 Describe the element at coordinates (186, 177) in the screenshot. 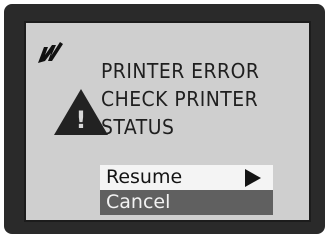

I see `resume-button: Resume` at that location.